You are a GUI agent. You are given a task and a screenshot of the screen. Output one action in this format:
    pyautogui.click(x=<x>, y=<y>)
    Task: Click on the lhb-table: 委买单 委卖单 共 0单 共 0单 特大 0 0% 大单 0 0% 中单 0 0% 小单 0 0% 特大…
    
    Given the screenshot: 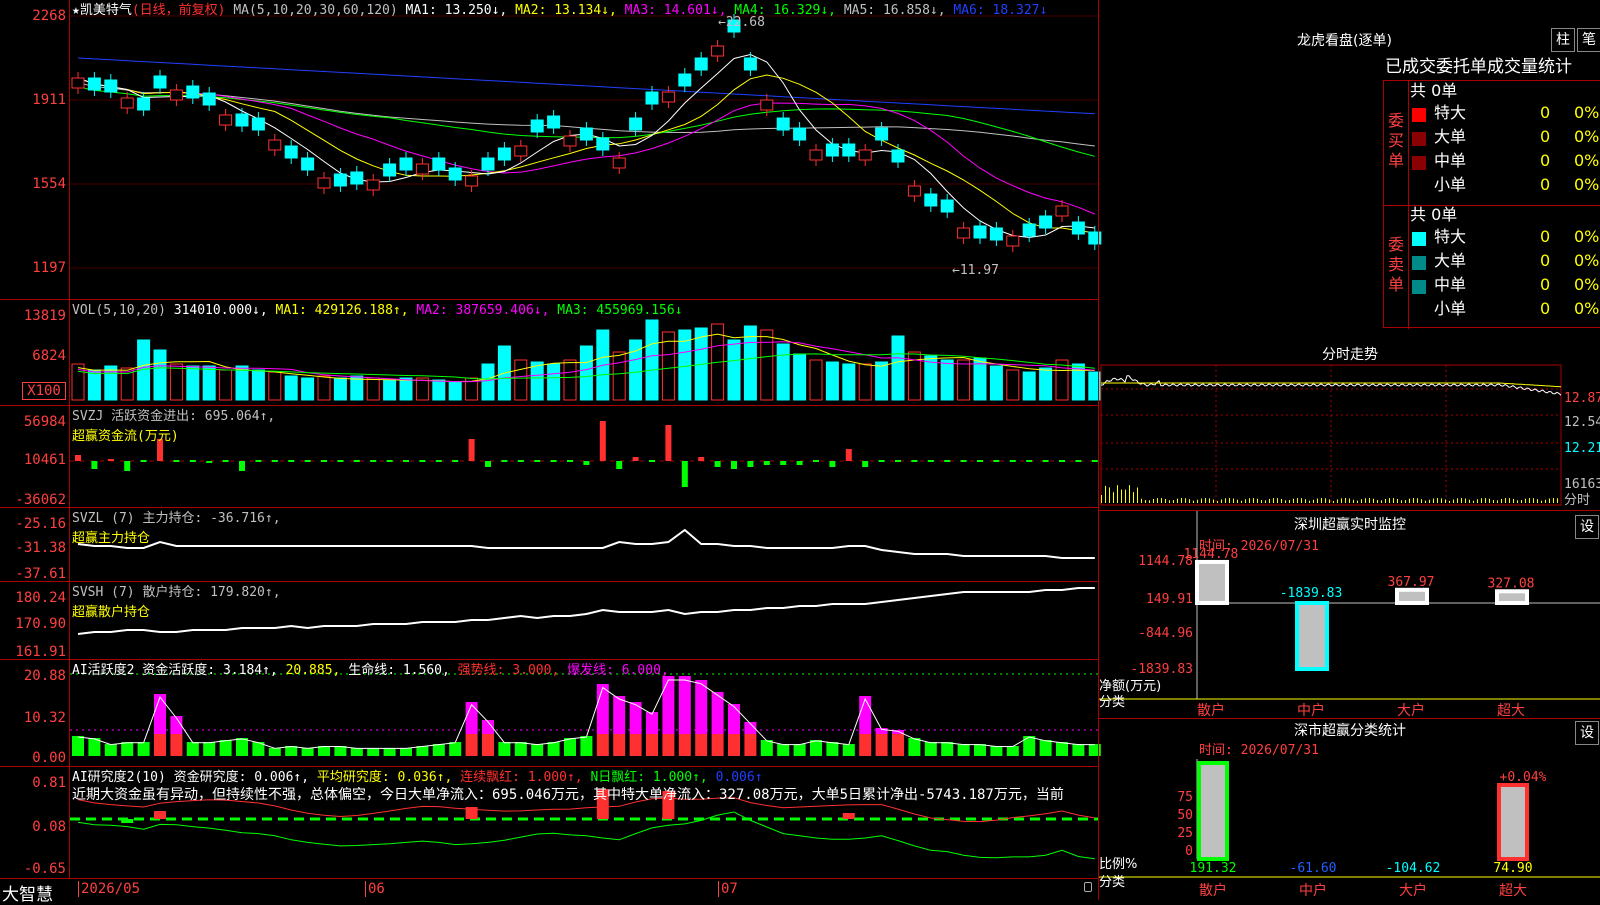 What is the action you would take?
    pyautogui.click(x=1491, y=204)
    